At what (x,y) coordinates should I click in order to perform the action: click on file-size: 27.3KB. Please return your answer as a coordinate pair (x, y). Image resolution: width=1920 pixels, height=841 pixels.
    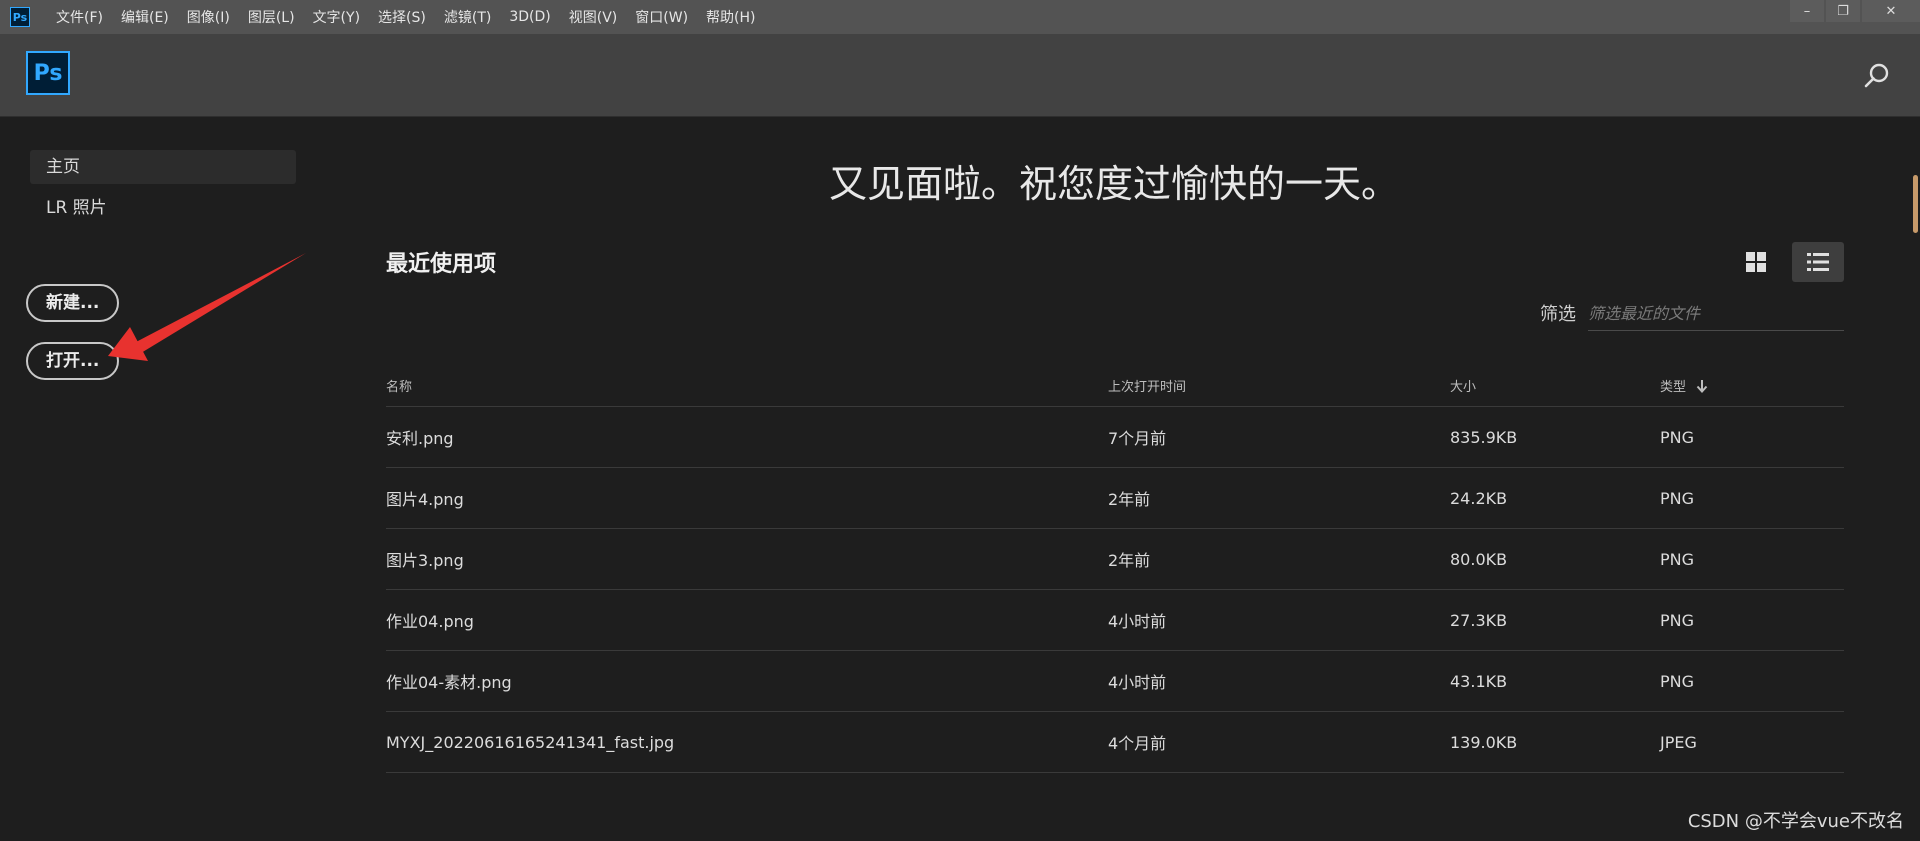
    Looking at the image, I should click on (1479, 620).